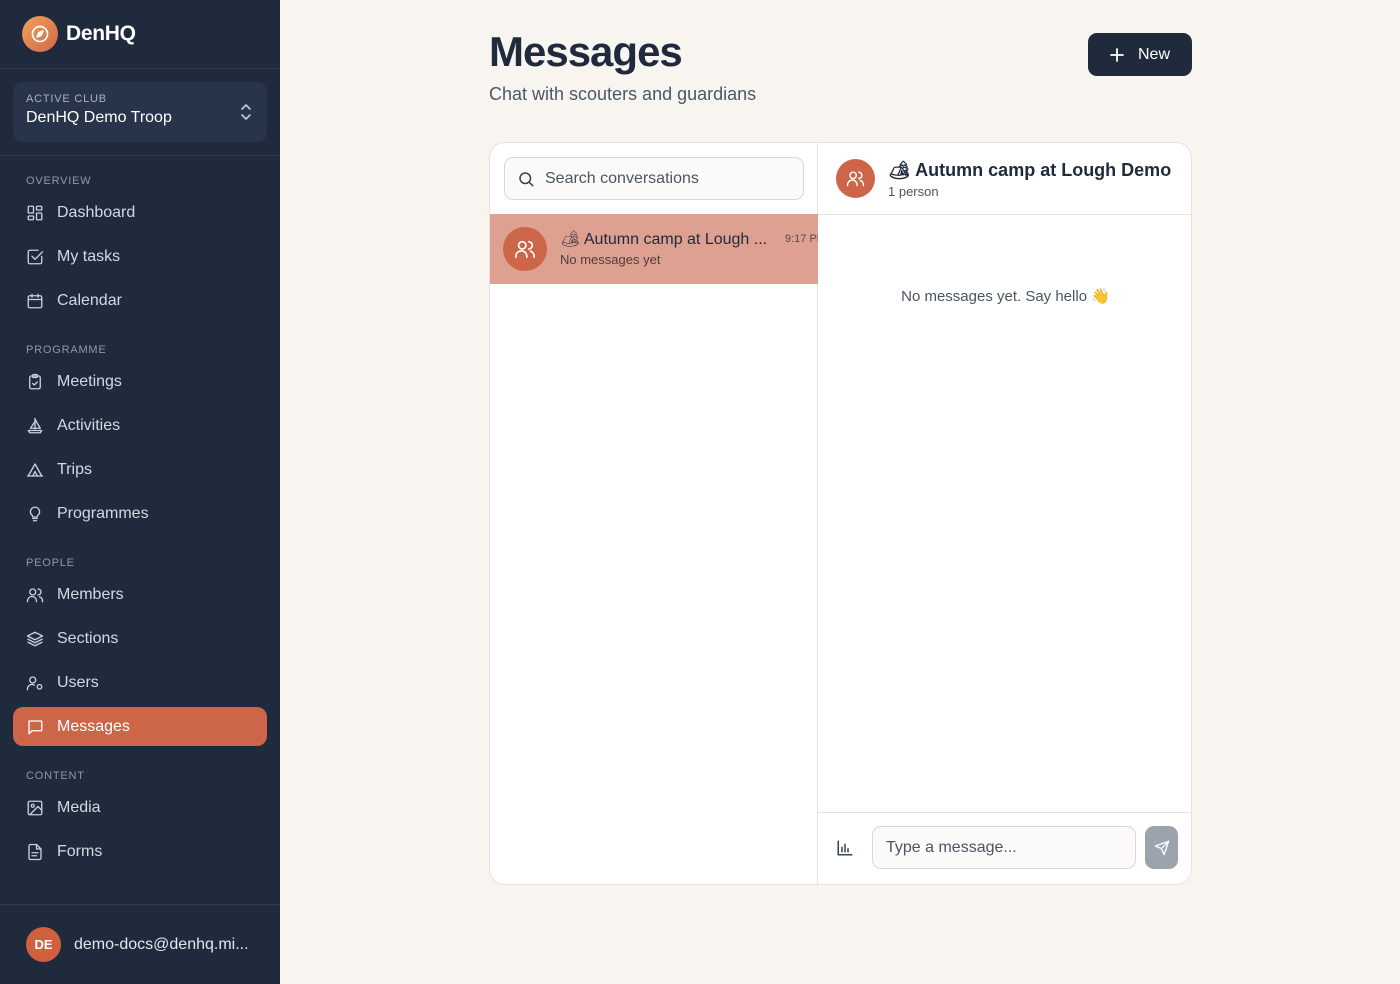 The height and width of the screenshot is (984, 1400). I want to click on sidebar-item-label: Meetings, so click(89, 381).